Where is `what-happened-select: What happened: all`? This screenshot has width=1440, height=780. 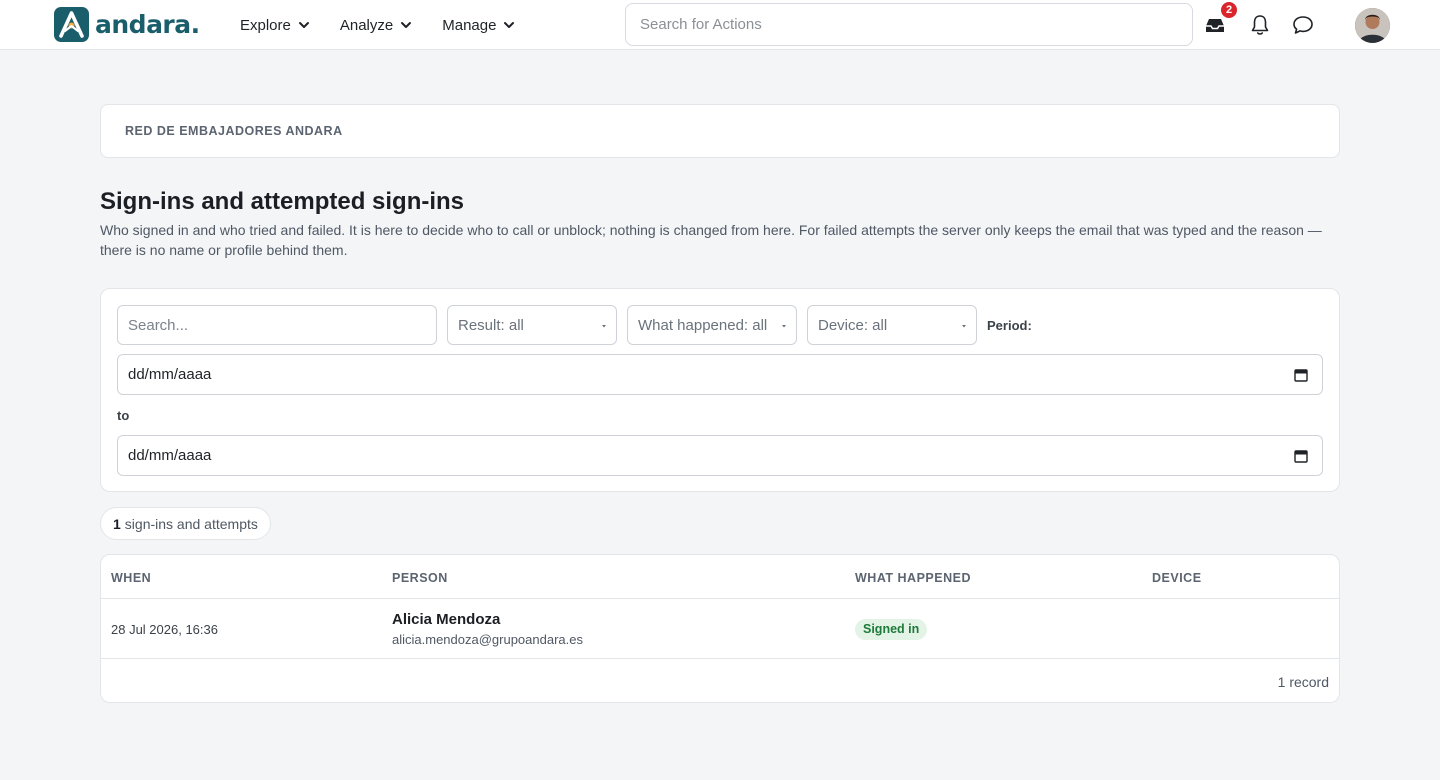
what-happened-select: What happened: all is located at coordinates (712, 325).